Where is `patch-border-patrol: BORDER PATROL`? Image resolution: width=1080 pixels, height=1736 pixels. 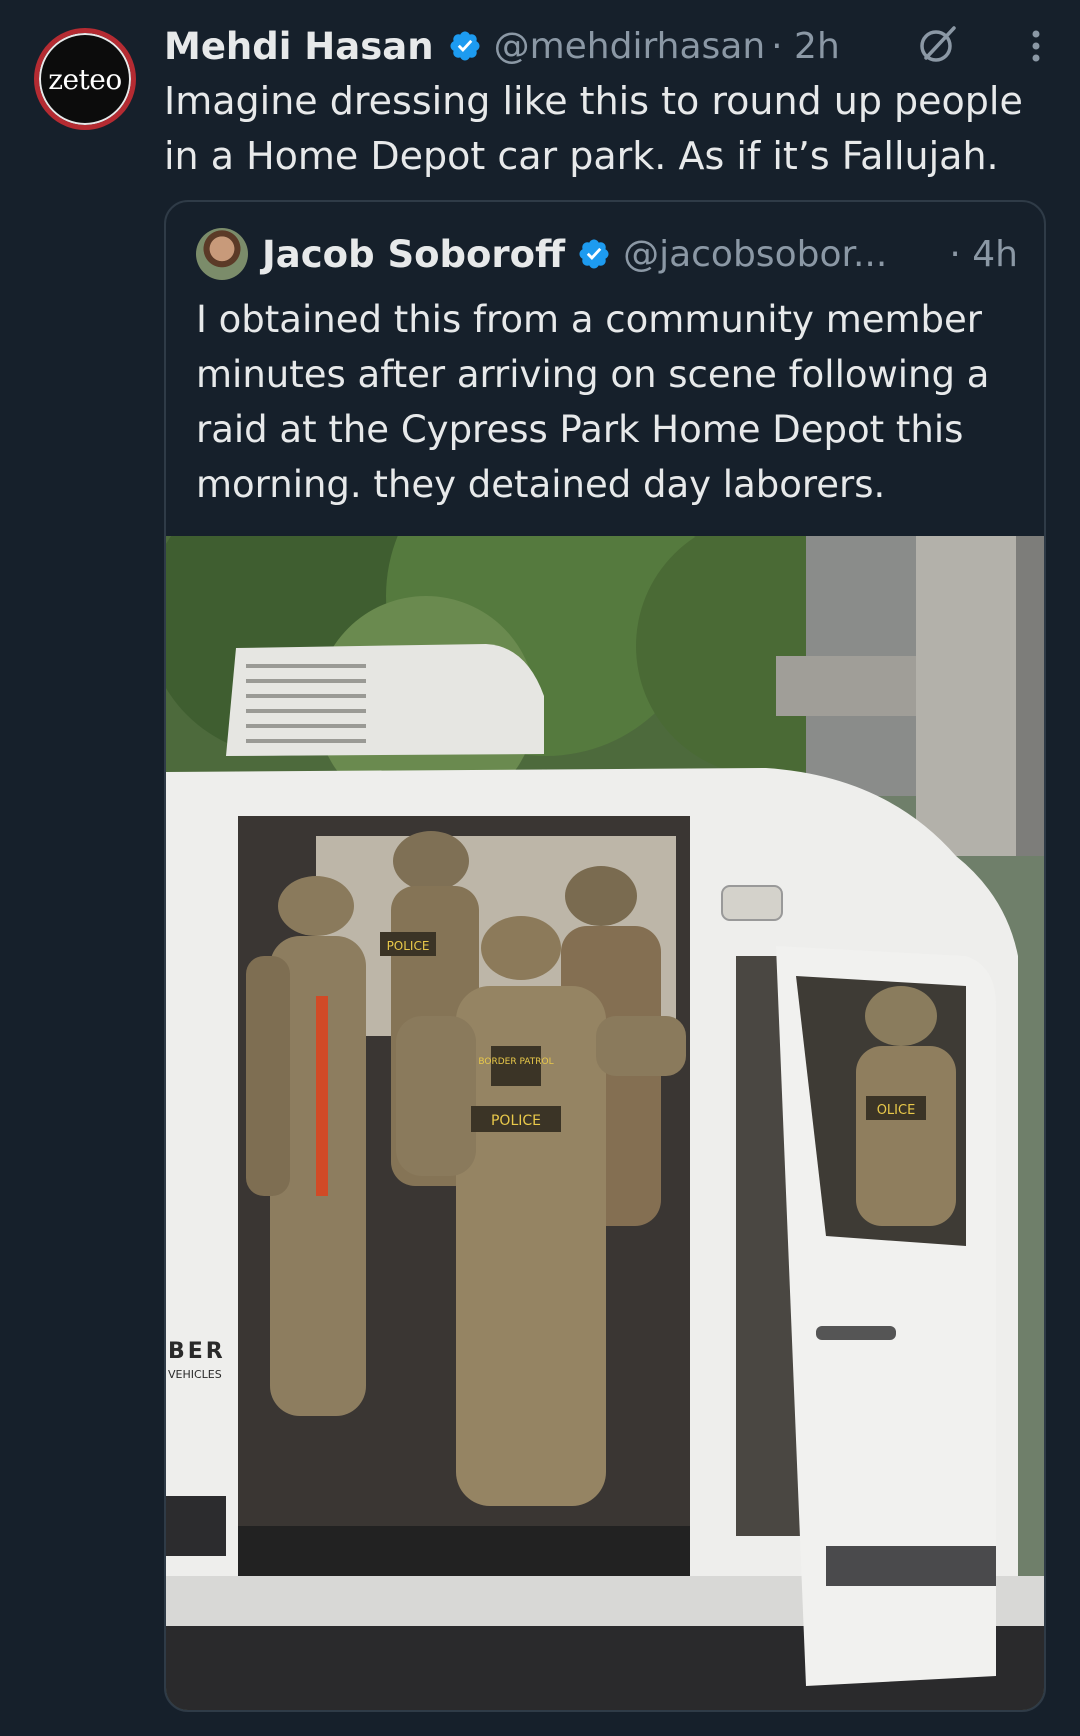 patch-border-patrol: BORDER PATROL is located at coordinates (515, 1062).